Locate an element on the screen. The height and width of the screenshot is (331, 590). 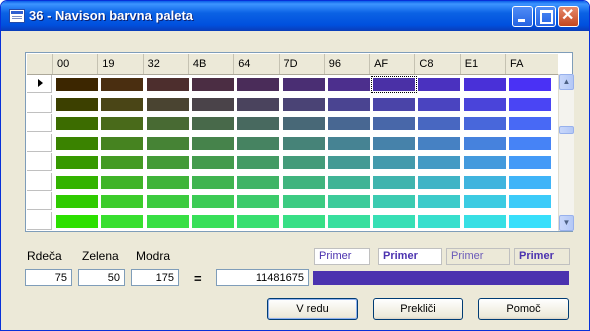
cancel-button: Prekliči is located at coordinates (418, 309).